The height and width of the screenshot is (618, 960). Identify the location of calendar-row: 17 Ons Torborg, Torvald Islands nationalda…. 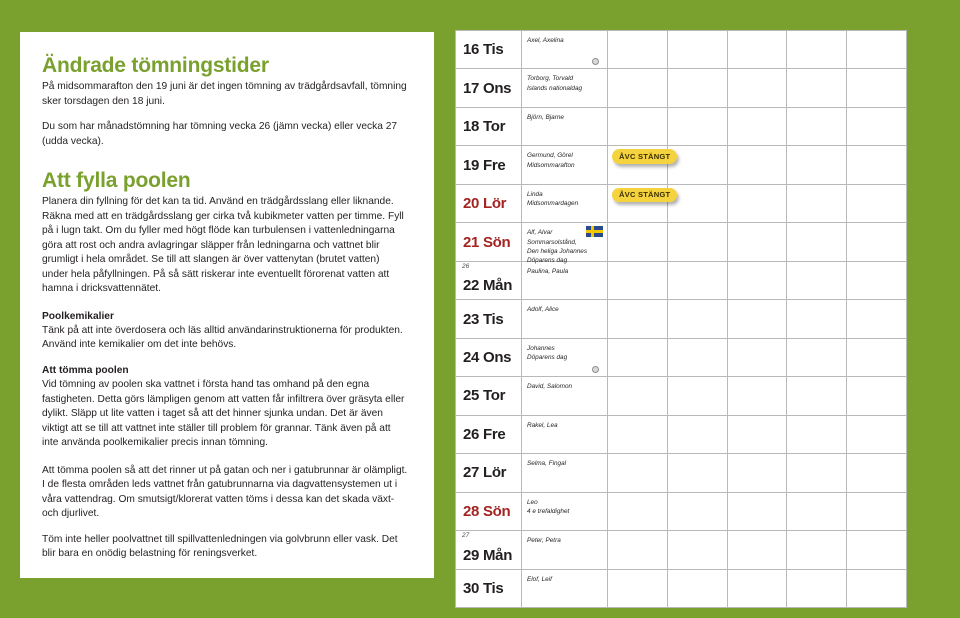
(681, 88).